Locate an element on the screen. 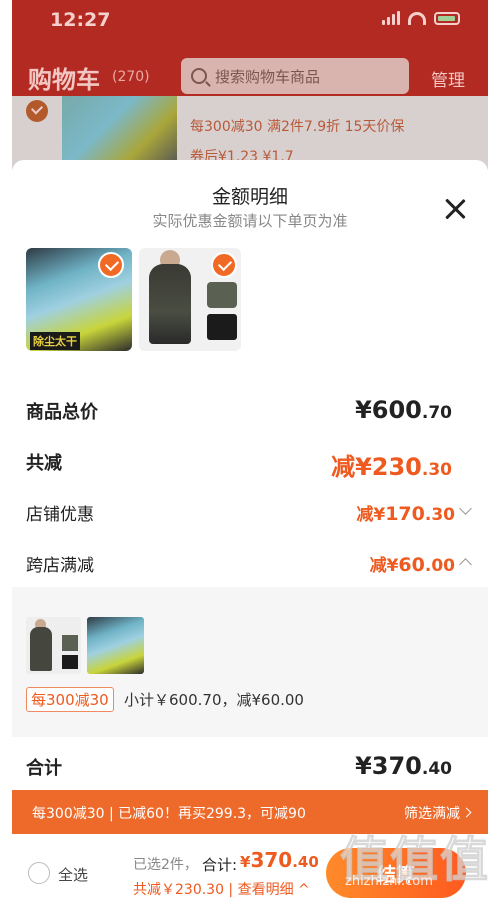  total-discount-label: 共减 is located at coordinates (44, 463).